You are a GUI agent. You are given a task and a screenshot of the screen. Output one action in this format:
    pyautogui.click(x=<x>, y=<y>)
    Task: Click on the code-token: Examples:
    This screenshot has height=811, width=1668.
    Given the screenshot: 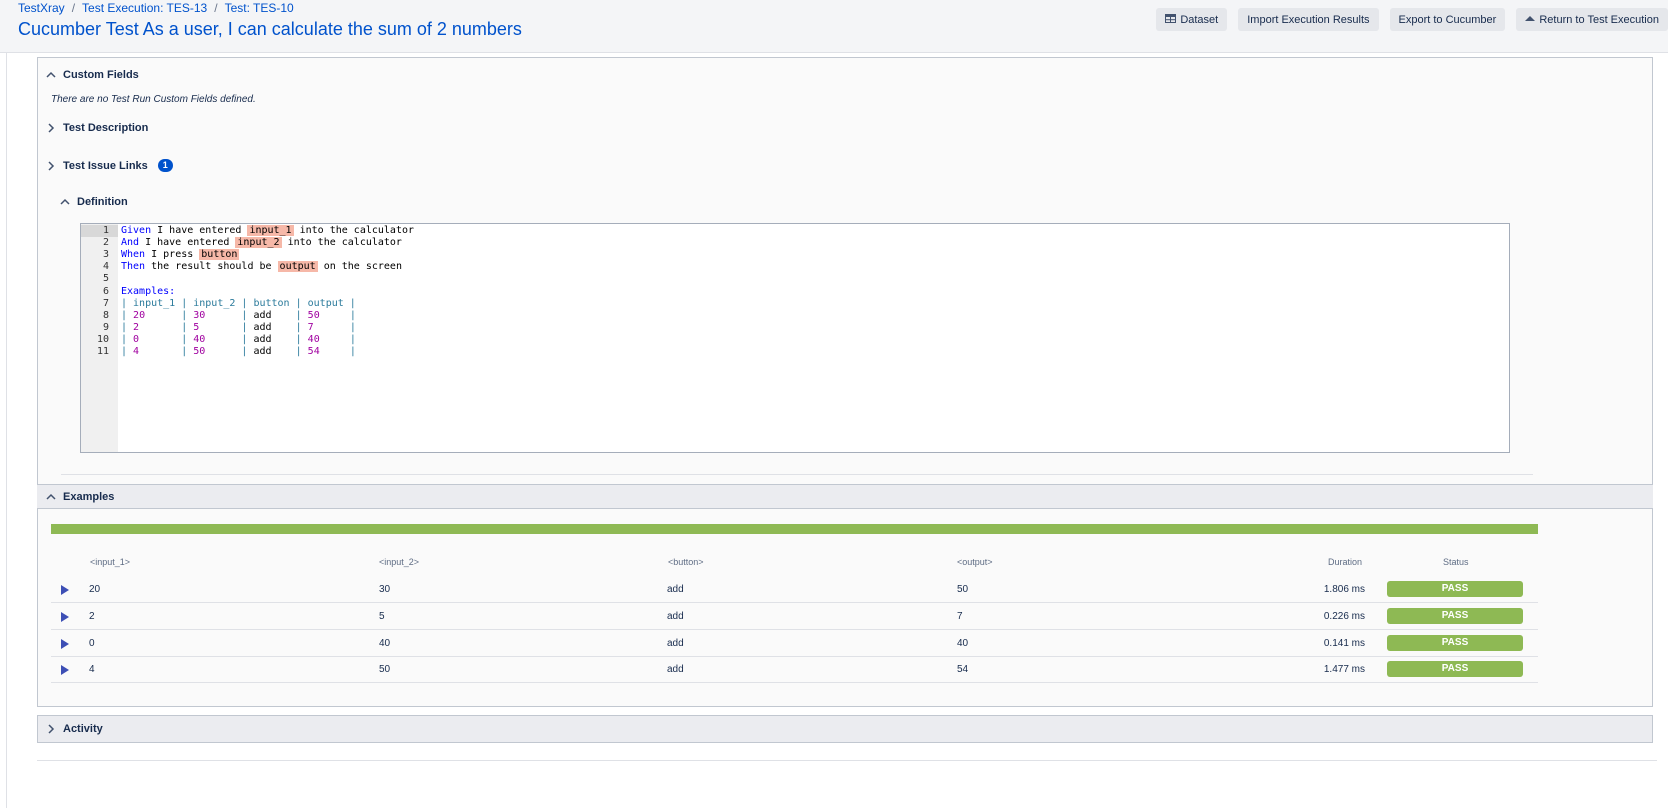 What is the action you would take?
    pyautogui.click(x=148, y=291)
    